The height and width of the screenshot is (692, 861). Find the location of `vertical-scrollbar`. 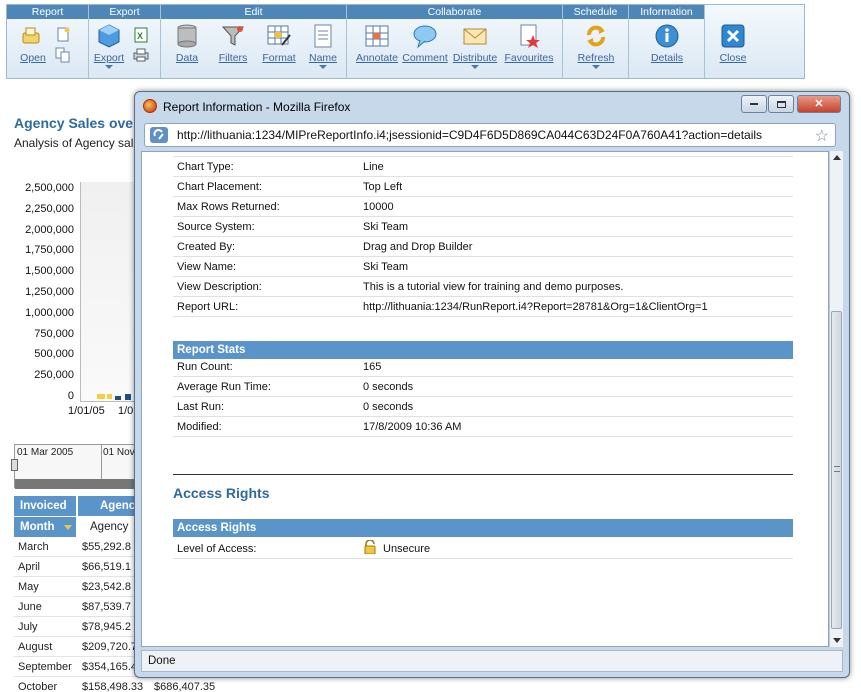

vertical-scrollbar is located at coordinates (836, 399).